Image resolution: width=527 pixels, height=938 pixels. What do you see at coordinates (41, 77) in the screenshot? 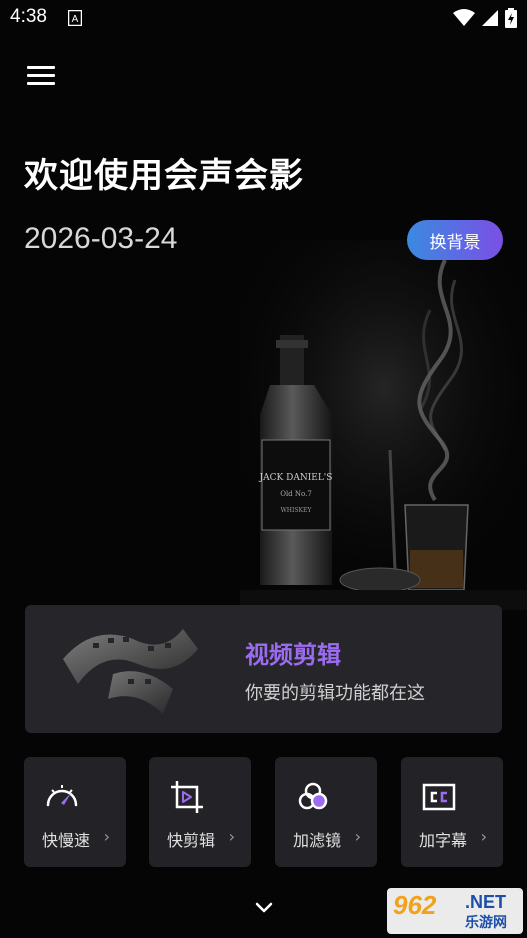
I see `menu-icon` at bounding box center [41, 77].